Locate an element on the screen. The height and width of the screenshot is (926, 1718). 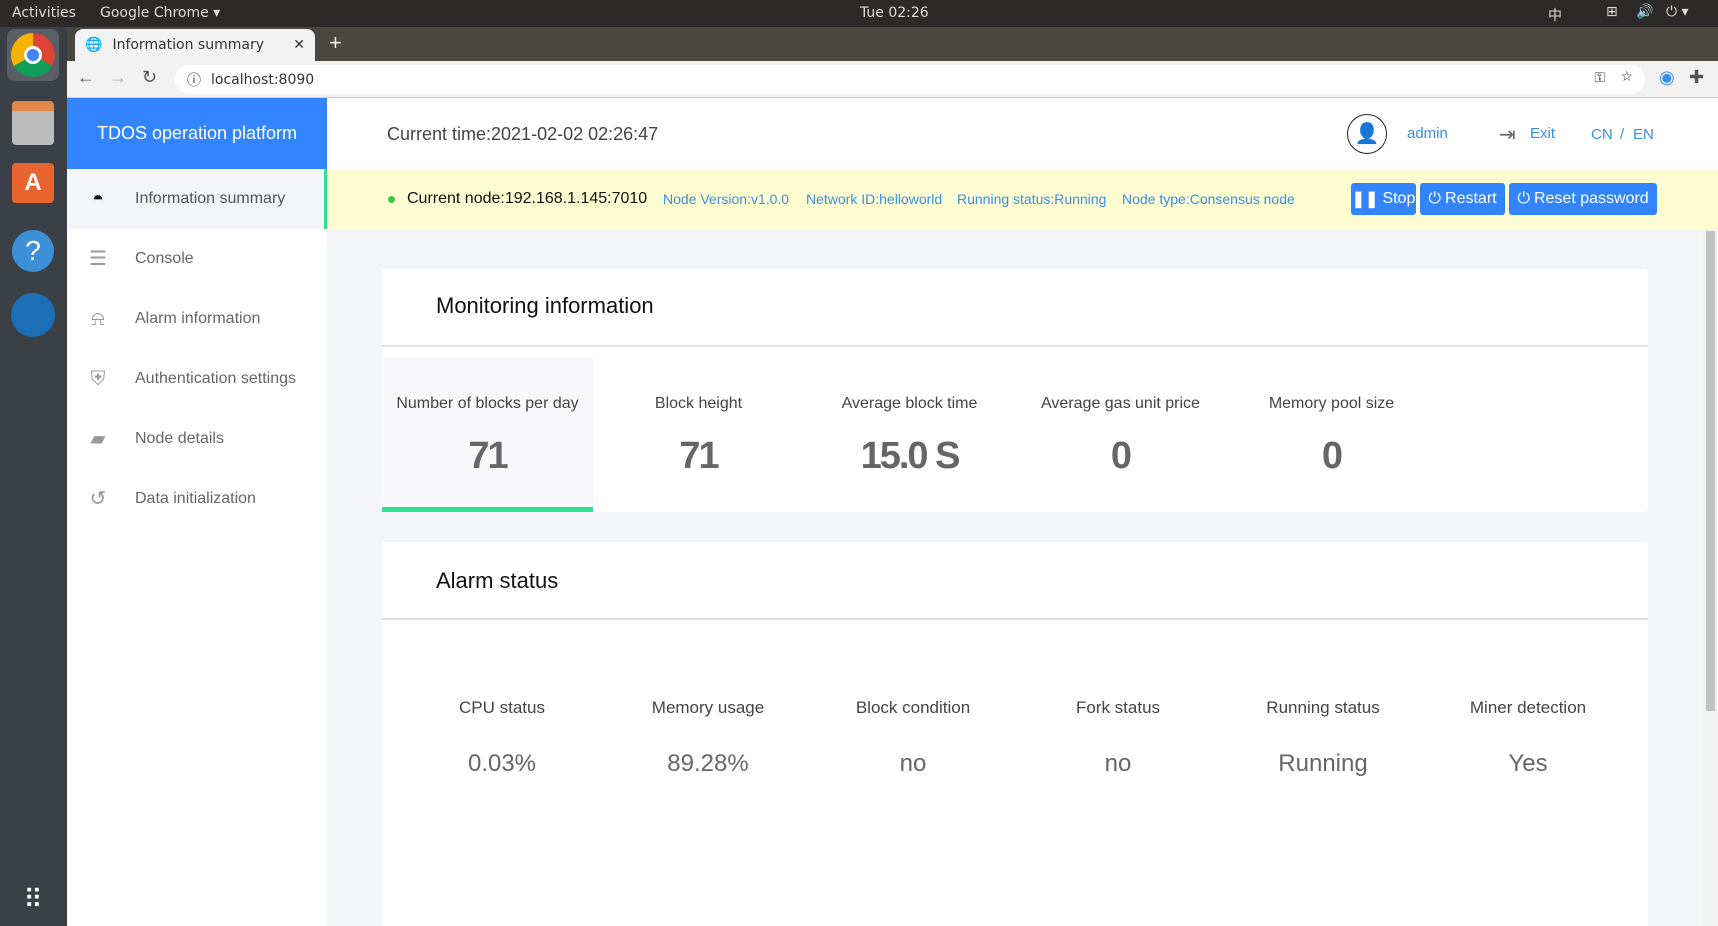
sidebar-item-console: ☰ Console is located at coordinates (197, 259).